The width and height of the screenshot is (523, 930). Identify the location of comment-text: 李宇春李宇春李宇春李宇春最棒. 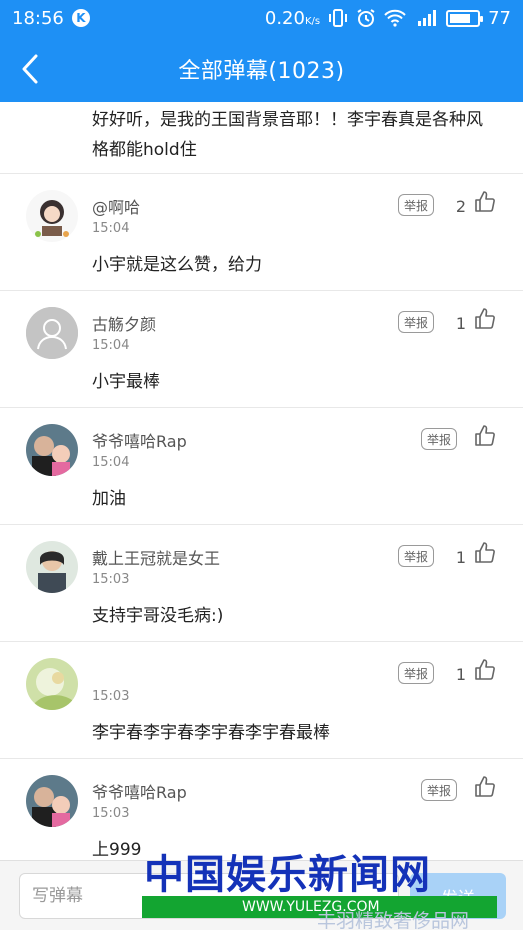
(211, 733).